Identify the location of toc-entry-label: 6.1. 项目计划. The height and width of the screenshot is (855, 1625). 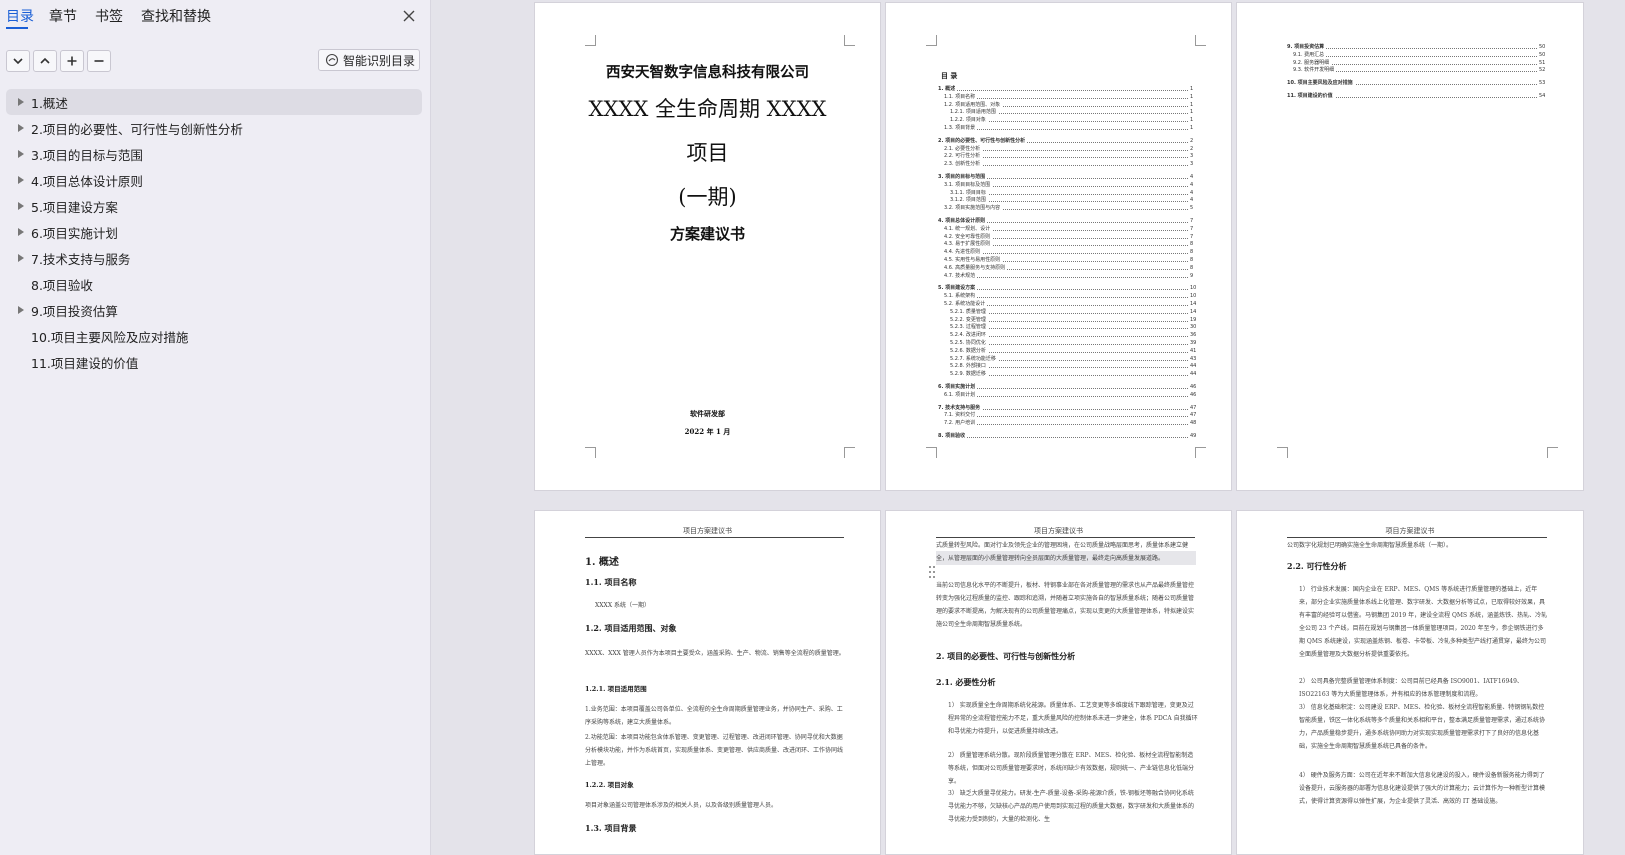
(961, 394).